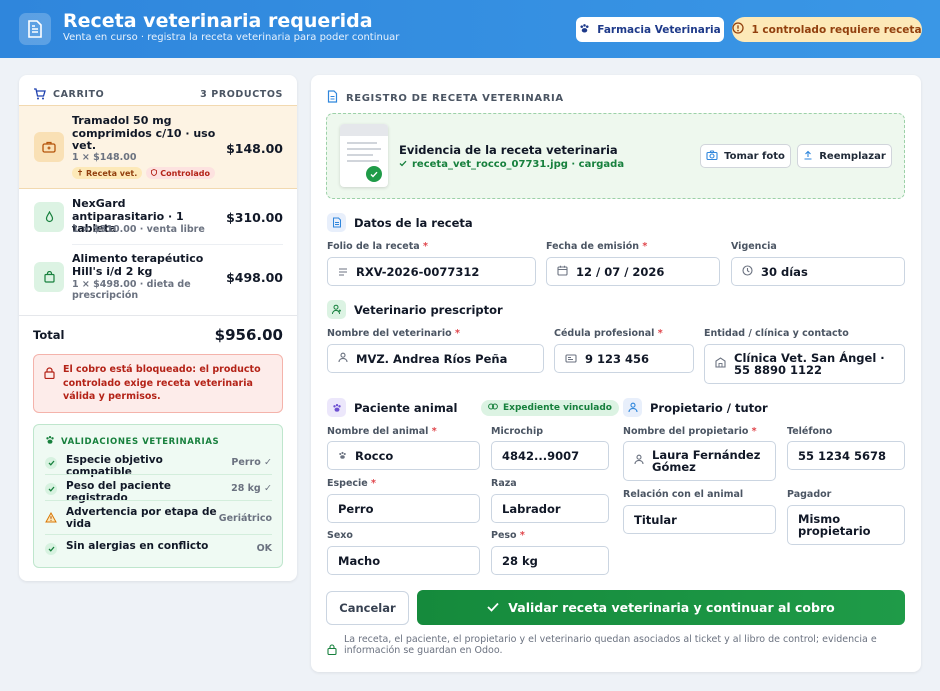 This screenshot has width=940, height=691. Describe the element at coordinates (154, 173) in the screenshot. I see `shield-icon` at that location.